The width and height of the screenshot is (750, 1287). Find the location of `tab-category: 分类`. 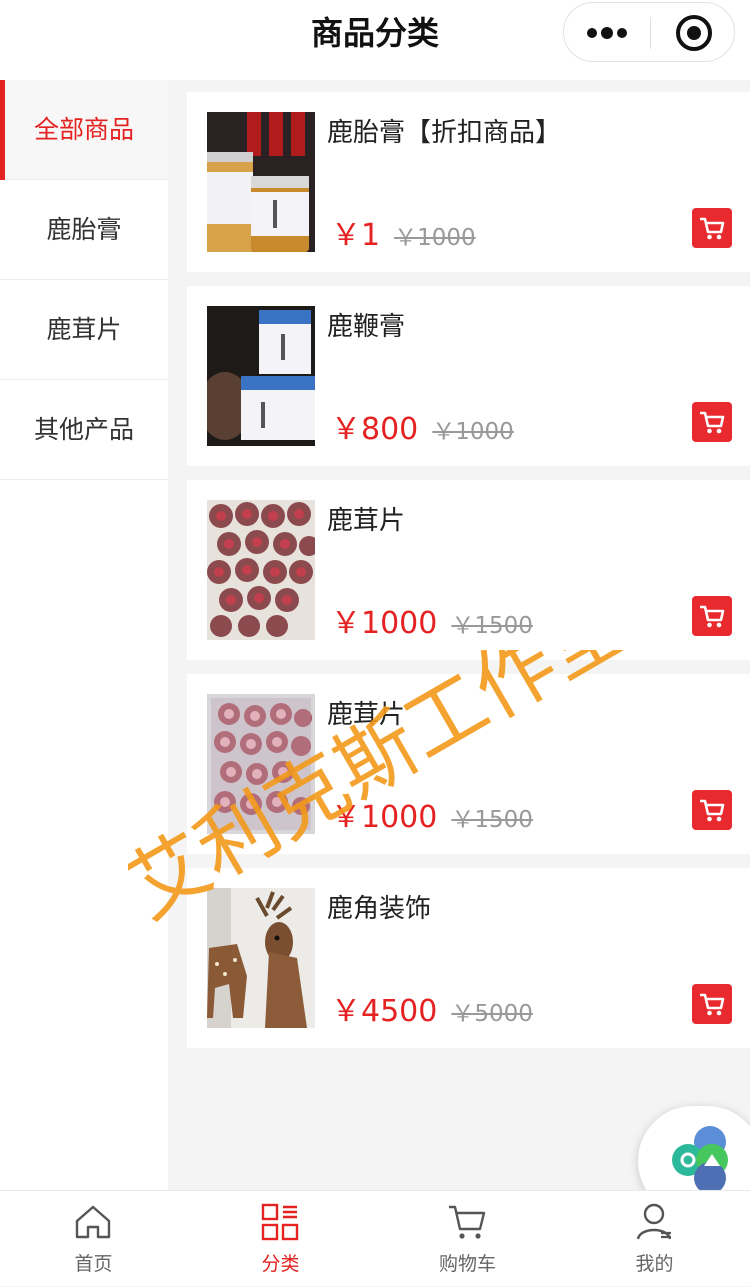

tab-category: 分类 is located at coordinates (280, 1239).